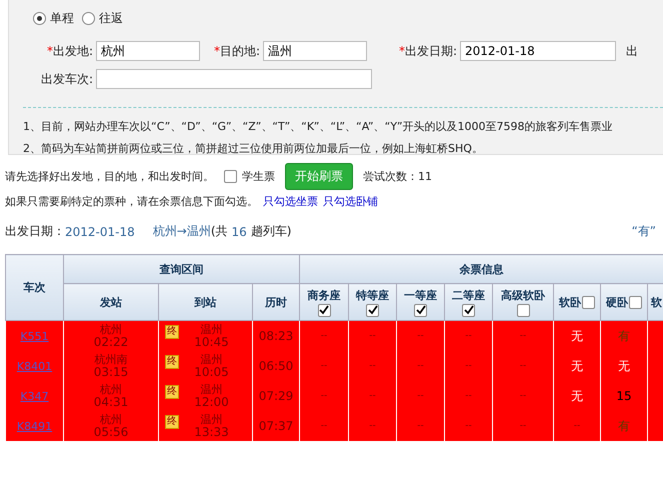 The image size is (663, 477). I want to click on field-label: 出发地:, so click(72, 51).